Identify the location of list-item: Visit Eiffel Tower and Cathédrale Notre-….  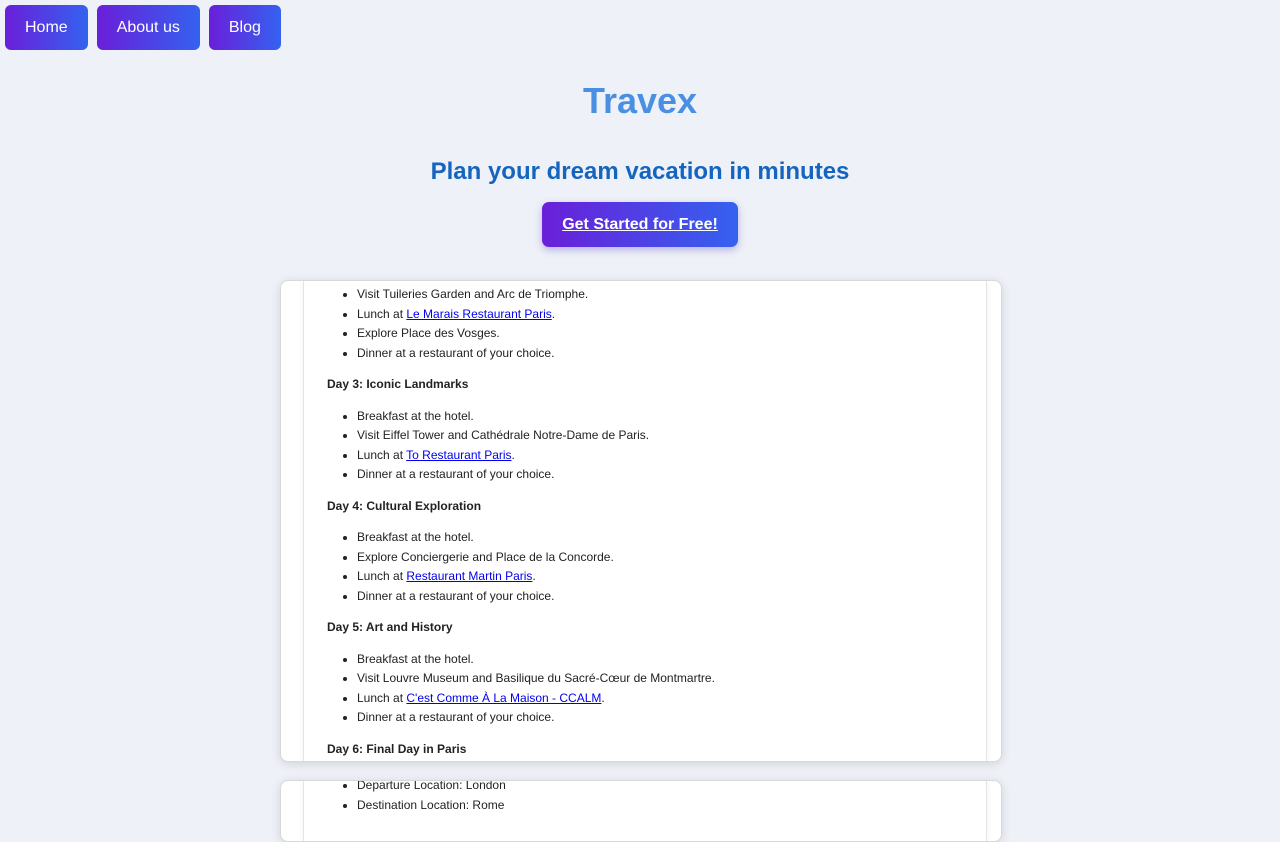
(666, 436).